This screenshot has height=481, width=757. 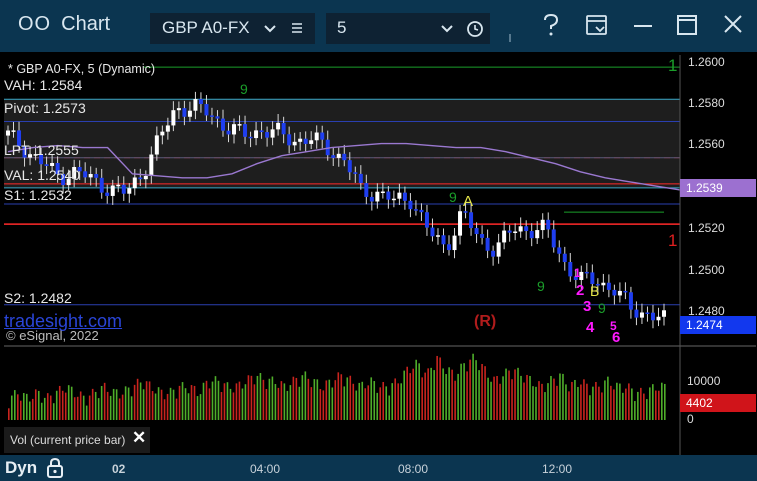 I want to click on template-icon, so click(x=597, y=25).